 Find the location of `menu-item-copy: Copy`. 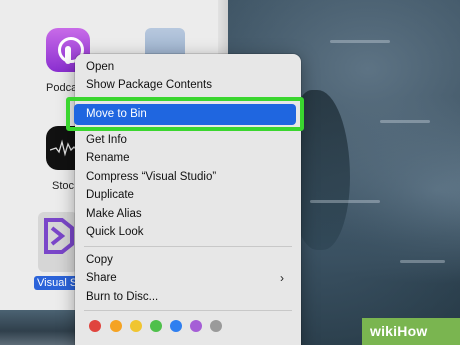

menu-item-copy: Copy is located at coordinates (99, 260).